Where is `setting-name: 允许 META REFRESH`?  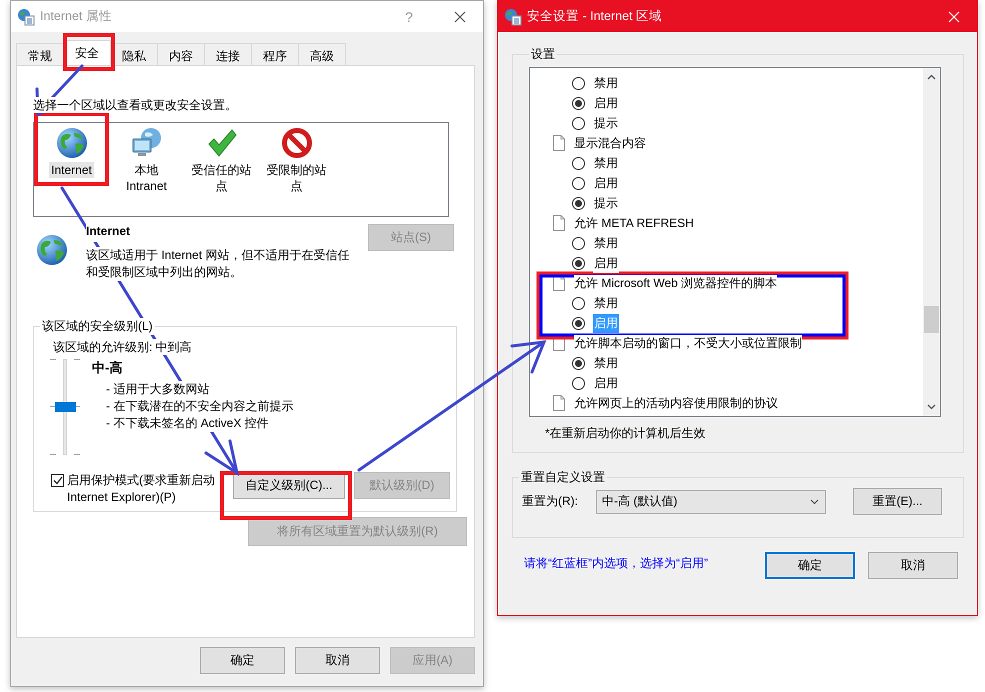
setting-name: 允许 META REFRESH is located at coordinates (634, 223).